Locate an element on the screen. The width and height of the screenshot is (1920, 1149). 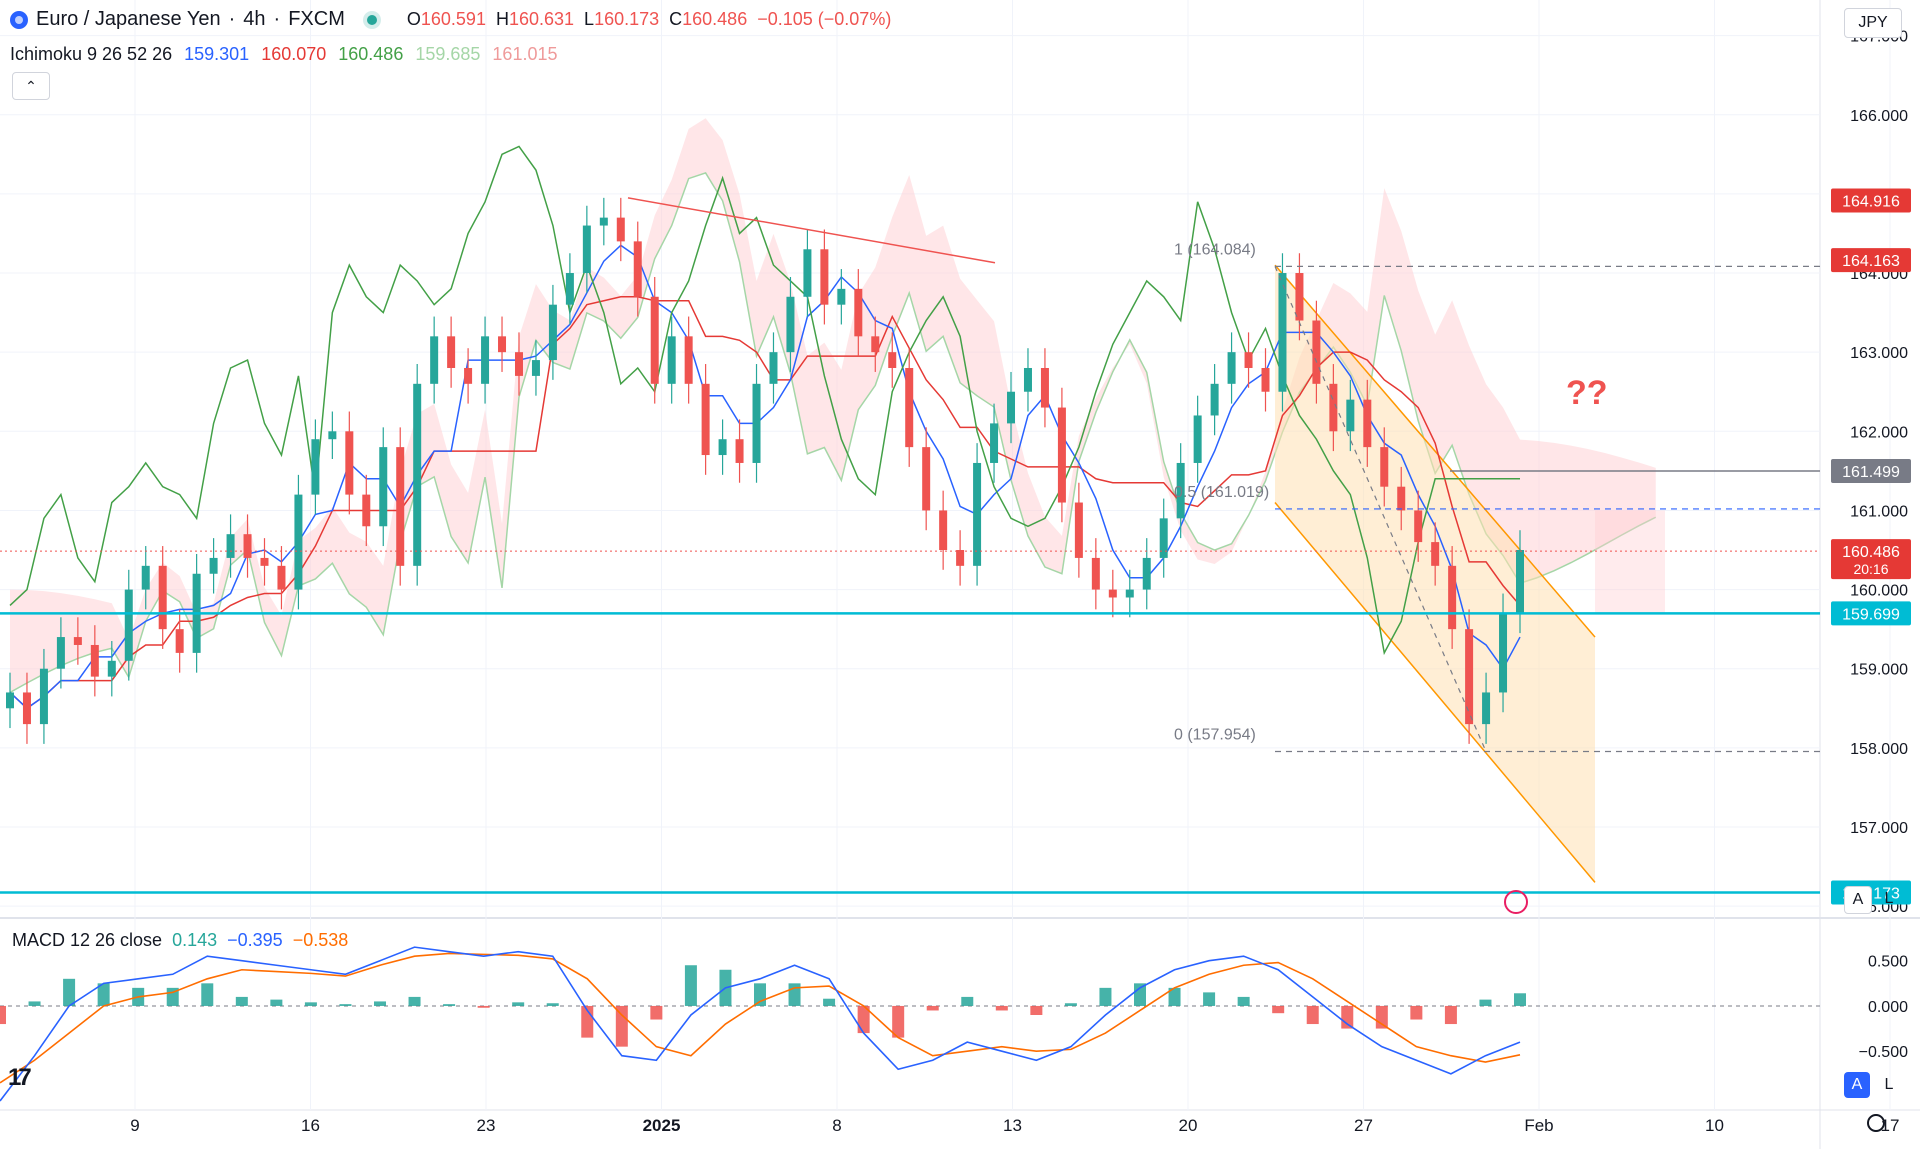
collapse-legend-button: ⌃ is located at coordinates (31, 86).